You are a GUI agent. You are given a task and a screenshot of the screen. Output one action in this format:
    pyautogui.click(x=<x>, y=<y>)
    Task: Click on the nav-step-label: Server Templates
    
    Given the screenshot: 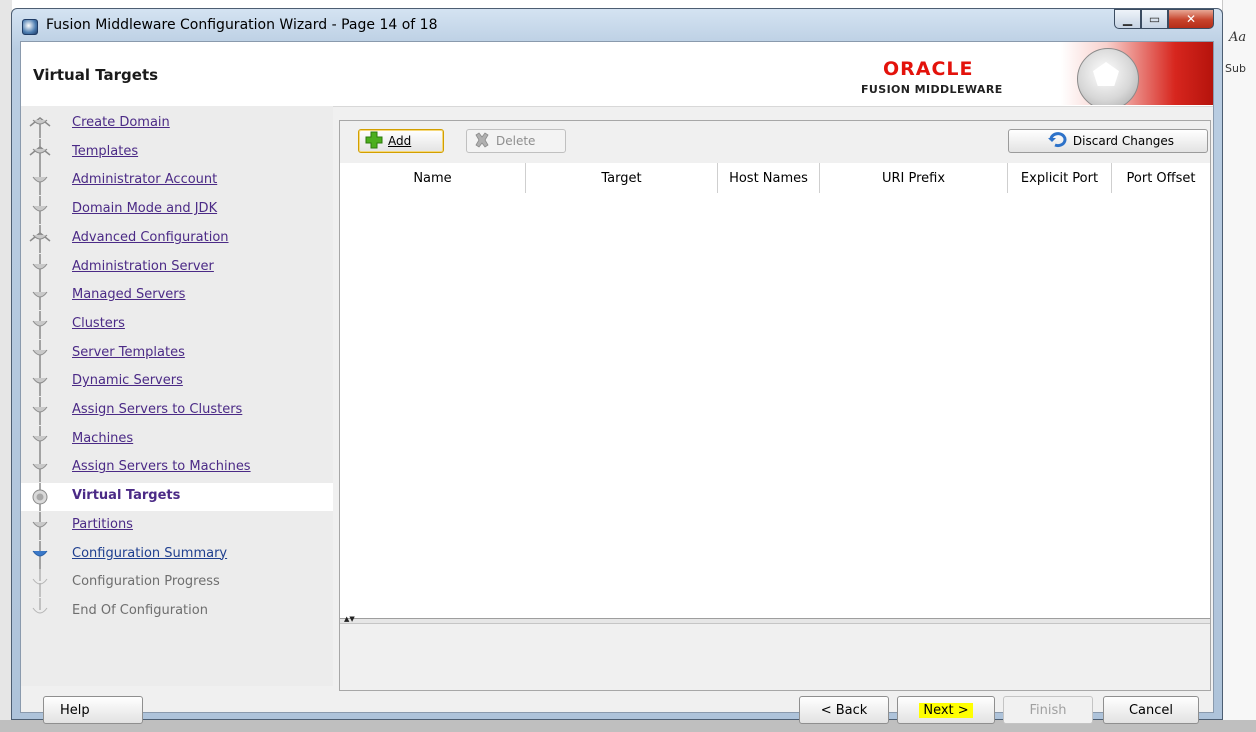 What is the action you would take?
    pyautogui.click(x=128, y=352)
    